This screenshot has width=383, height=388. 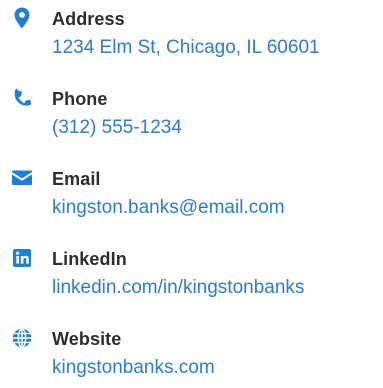 What do you see at coordinates (88, 19) in the screenshot?
I see `address-label: Address` at bounding box center [88, 19].